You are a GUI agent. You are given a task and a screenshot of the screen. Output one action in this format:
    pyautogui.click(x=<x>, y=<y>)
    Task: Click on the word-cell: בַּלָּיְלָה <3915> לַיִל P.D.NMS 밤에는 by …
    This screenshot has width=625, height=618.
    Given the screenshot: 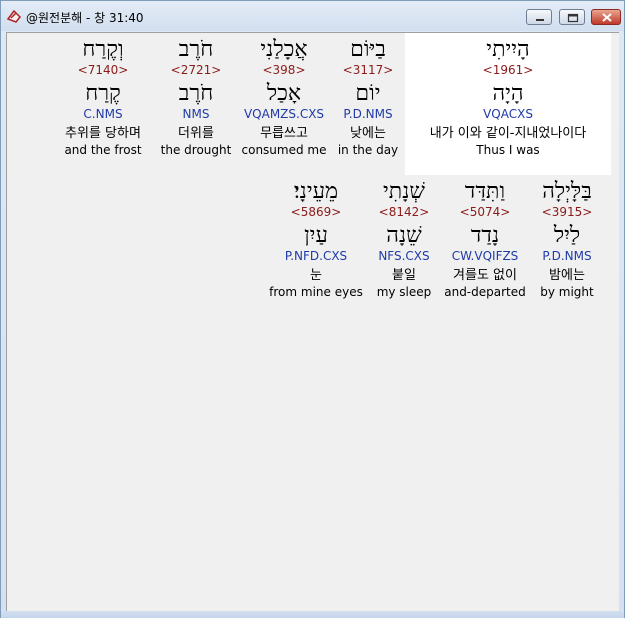 What is the action you would take?
    pyautogui.click(x=567, y=239)
    